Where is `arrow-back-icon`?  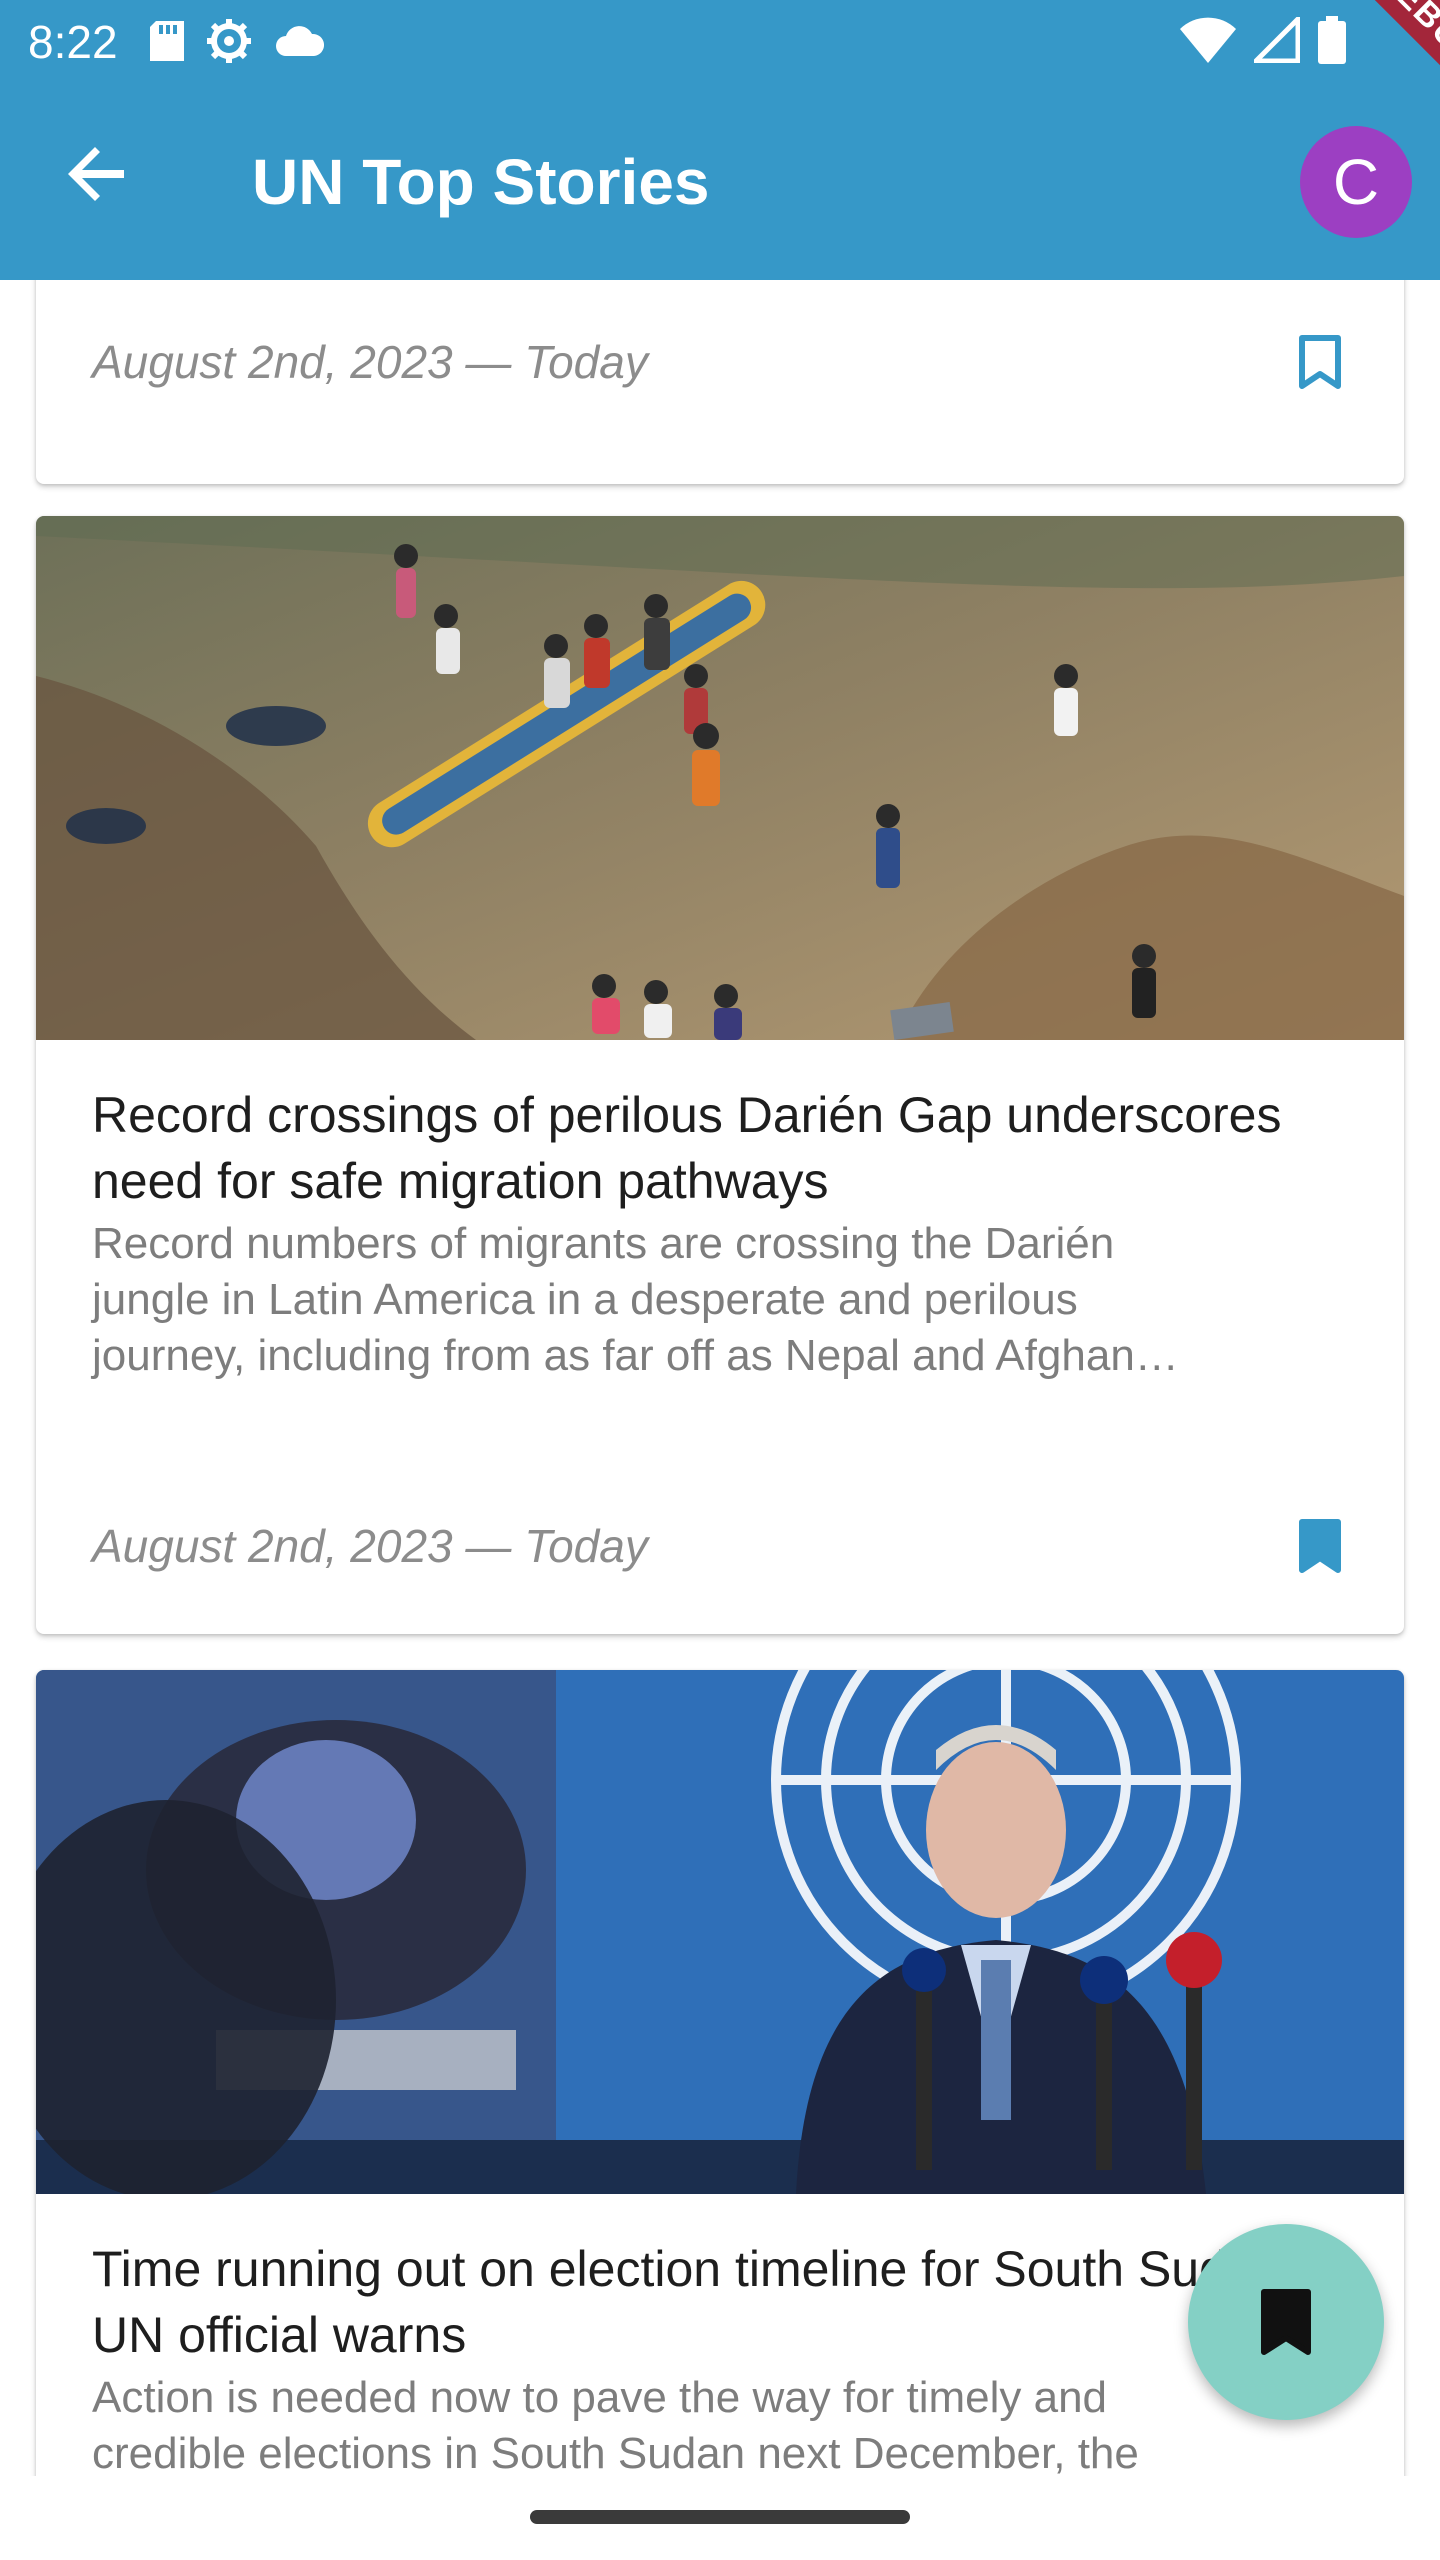
arrow-back-icon is located at coordinates (96, 174).